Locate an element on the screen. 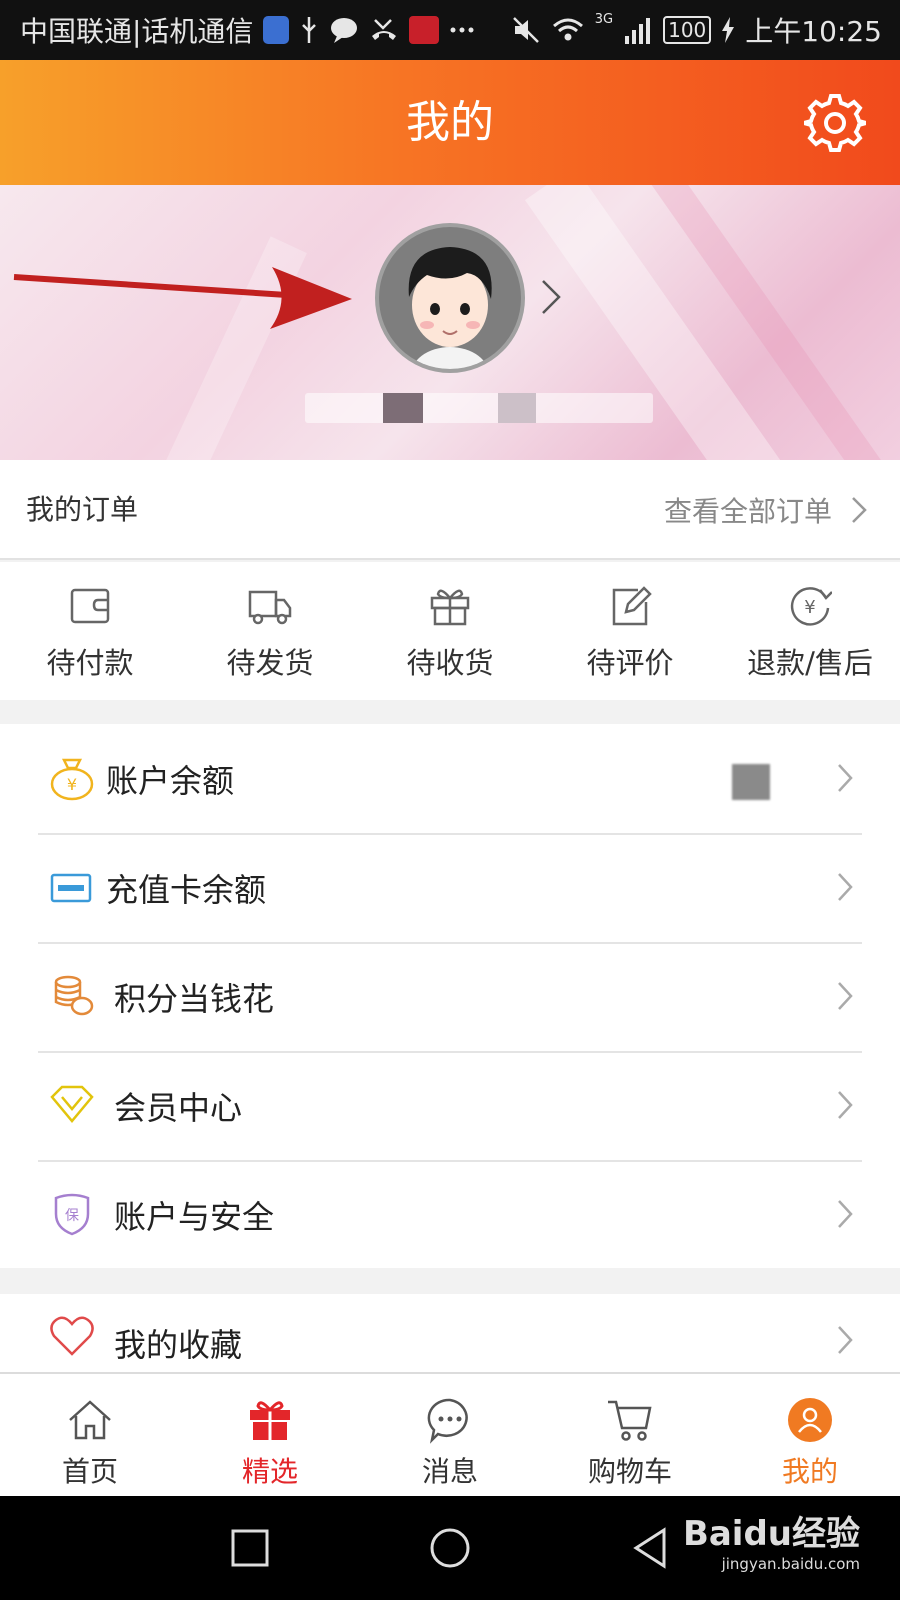 The width and height of the screenshot is (900, 1600). menu-item-points: 积分当钱花 is located at coordinates (450, 996).